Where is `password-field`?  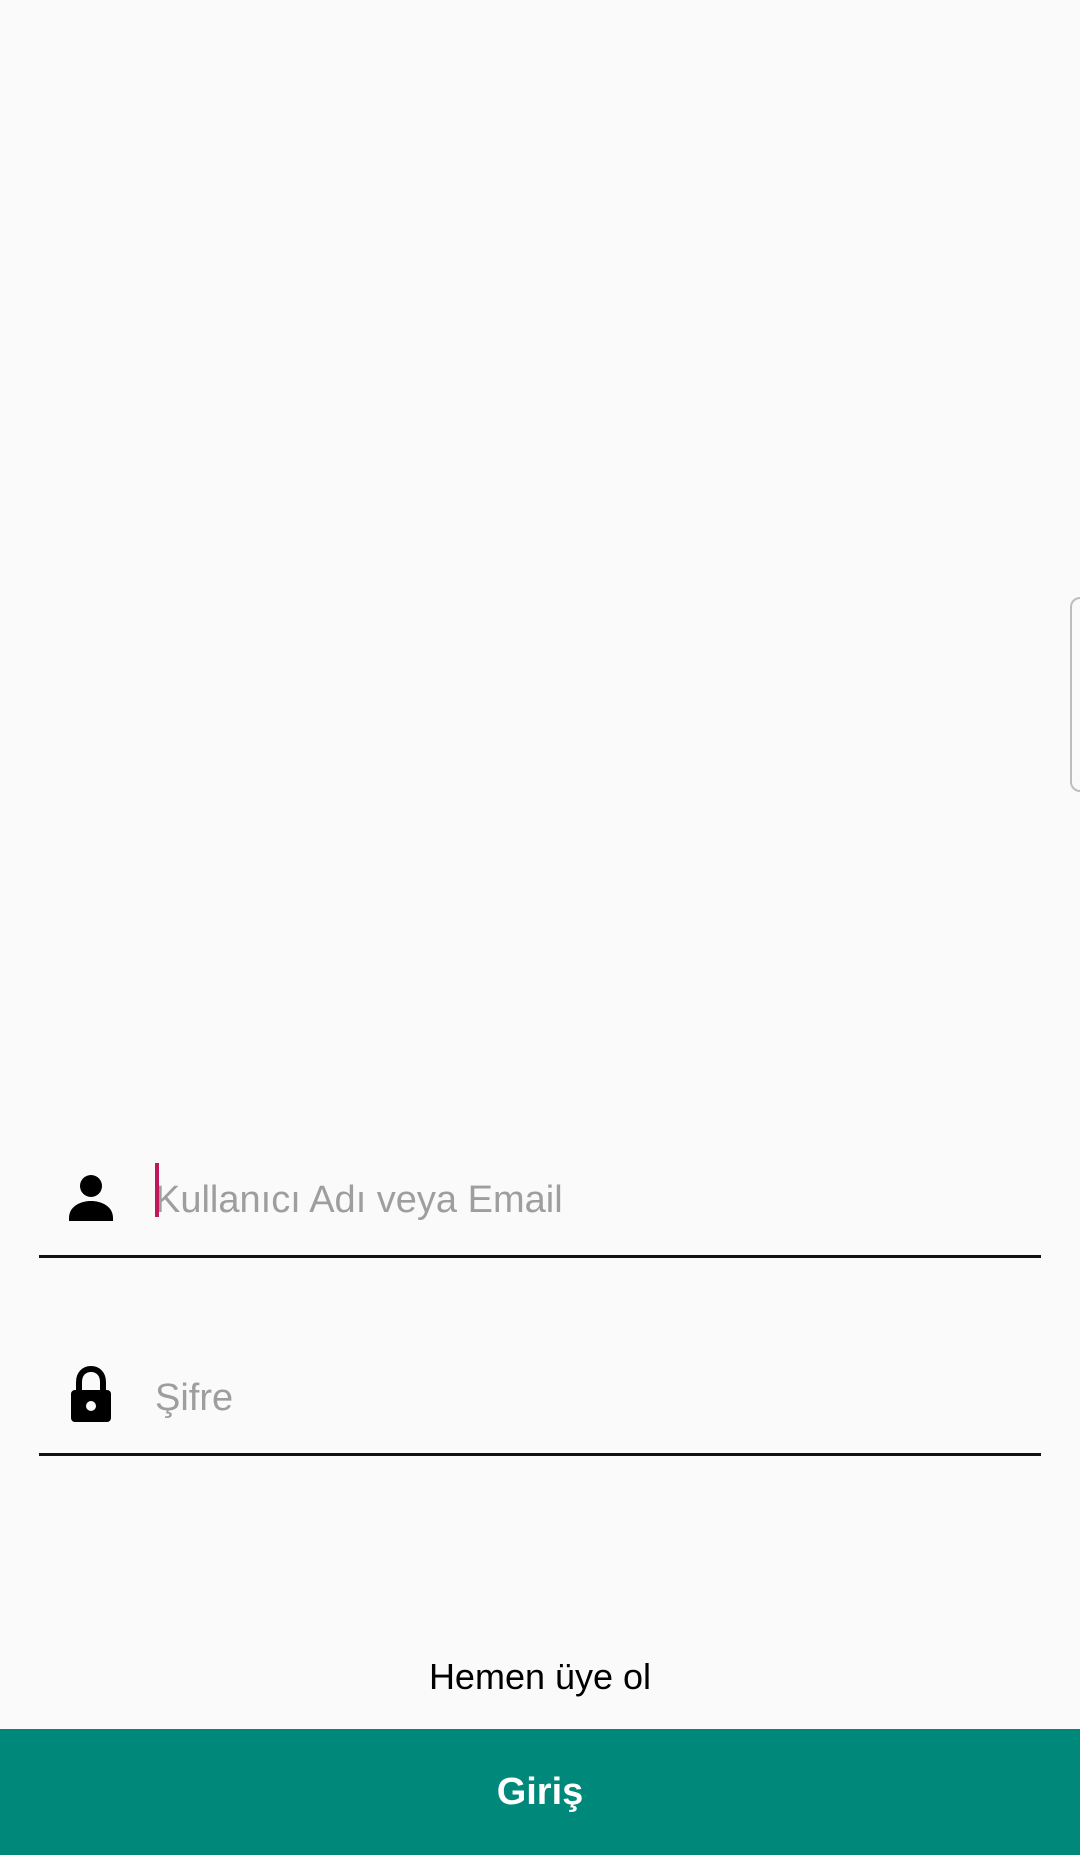
password-field is located at coordinates (540, 1401).